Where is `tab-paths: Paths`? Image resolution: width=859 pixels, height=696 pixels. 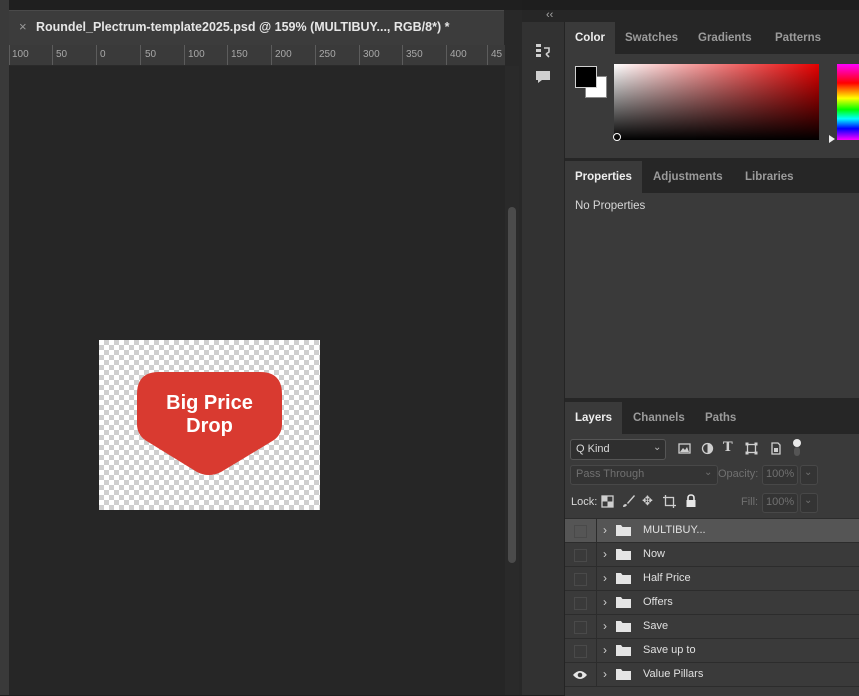
tab-paths: Paths is located at coordinates (720, 418).